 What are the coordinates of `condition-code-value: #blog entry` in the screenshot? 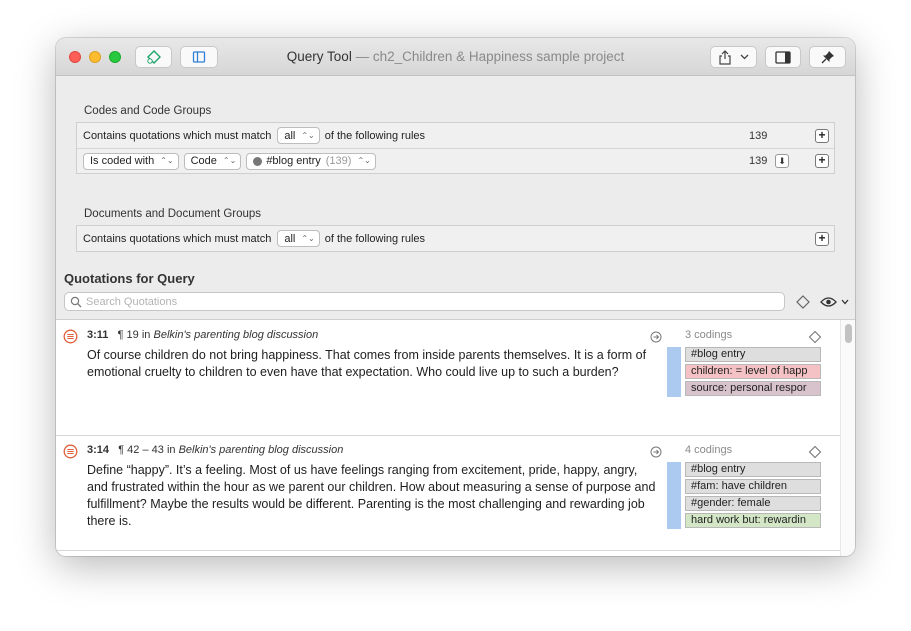 It's located at (293, 161).